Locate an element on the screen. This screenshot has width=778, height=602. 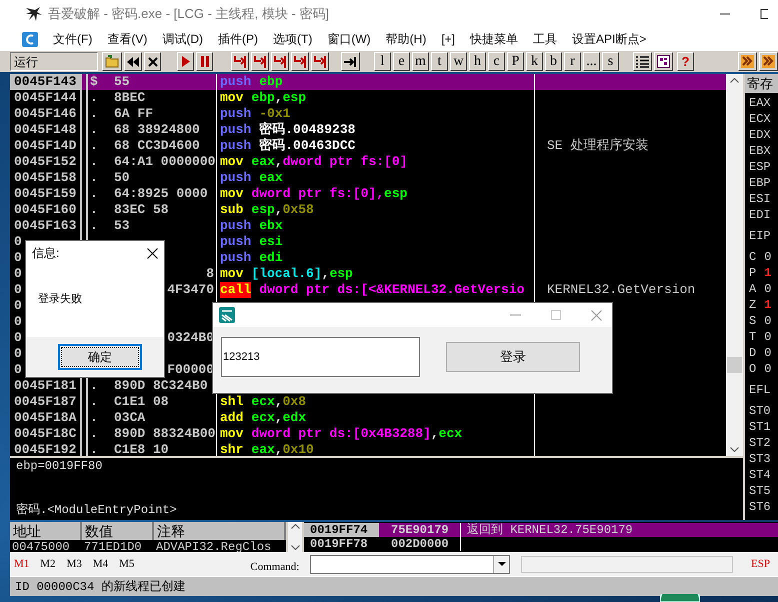
menu-item: 帮助(H) is located at coordinates (406, 39).